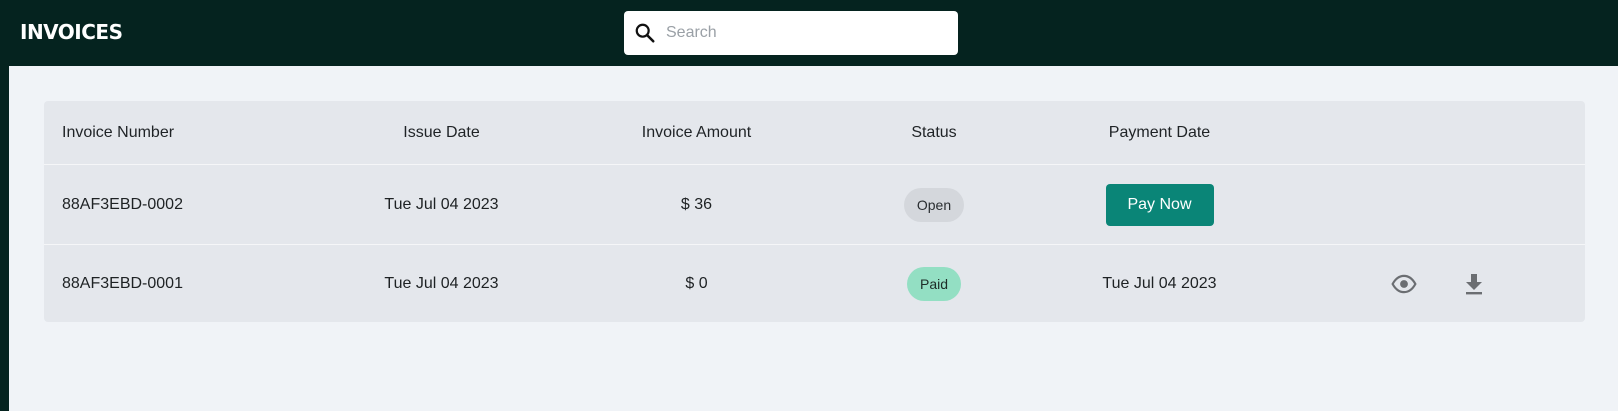 The width and height of the screenshot is (1618, 411). What do you see at coordinates (1159, 283) in the screenshot?
I see `payment-date: Tue Jul 04 2023` at bounding box center [1159, 283].